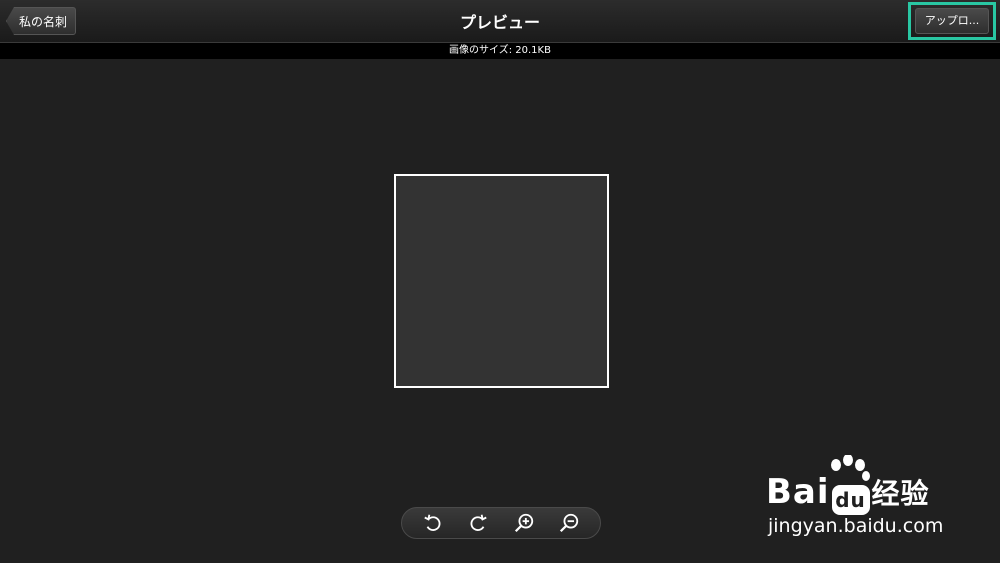 The image size is (1000, 563). Describe the element at coordinates (856, 526) in the screenshot. I see `watermark-url: jingyan.baidu.com` at that location.